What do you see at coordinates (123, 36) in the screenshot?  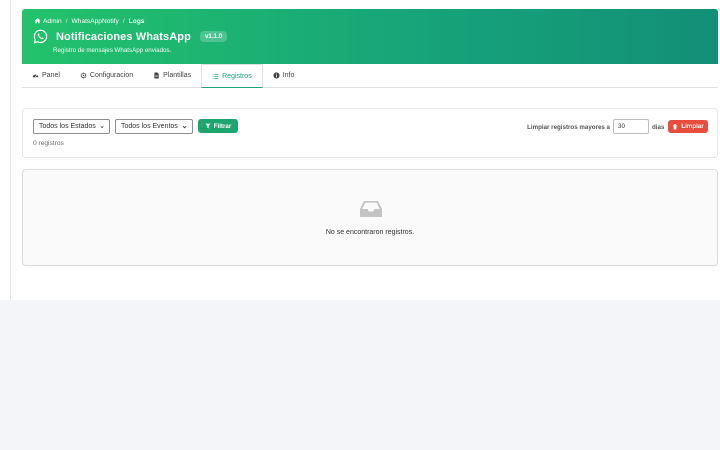 I see `page-title: Notificaciones WhatsApp` at bounding box center [123, 36].